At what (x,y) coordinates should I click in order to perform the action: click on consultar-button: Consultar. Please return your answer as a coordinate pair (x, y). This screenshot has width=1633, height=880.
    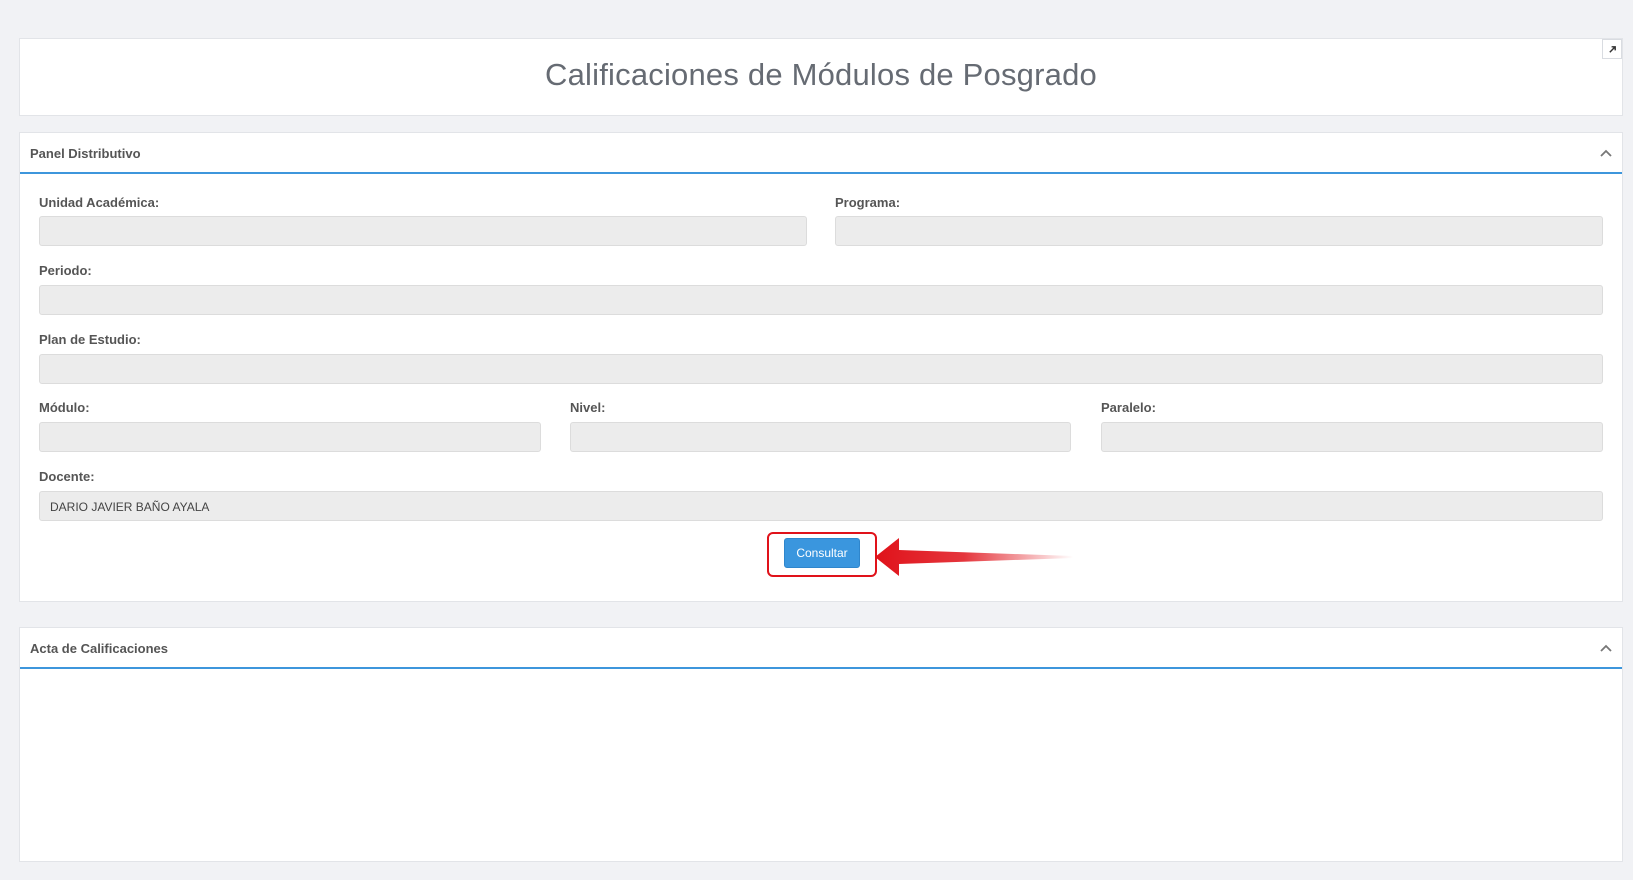
    Looking at the image, I should click on (822, 553).